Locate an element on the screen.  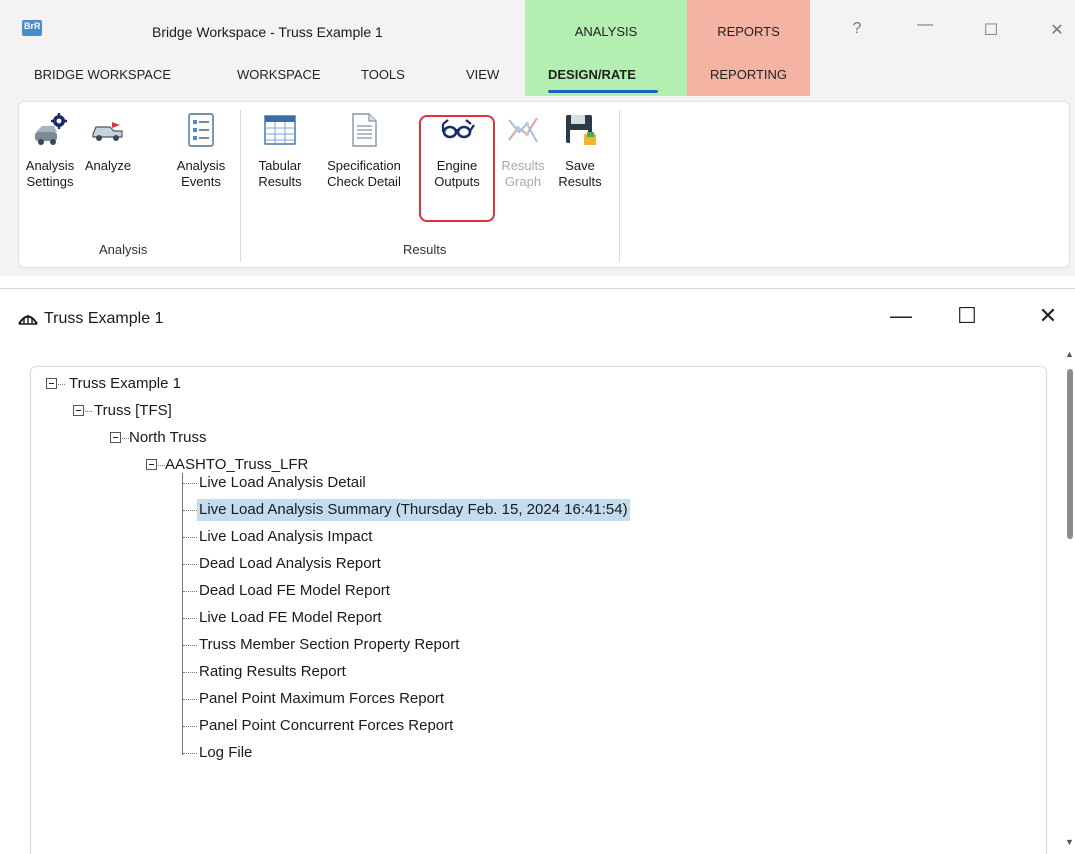
analysis-events-label-1: Analysis is located at coordinates (201, 165).